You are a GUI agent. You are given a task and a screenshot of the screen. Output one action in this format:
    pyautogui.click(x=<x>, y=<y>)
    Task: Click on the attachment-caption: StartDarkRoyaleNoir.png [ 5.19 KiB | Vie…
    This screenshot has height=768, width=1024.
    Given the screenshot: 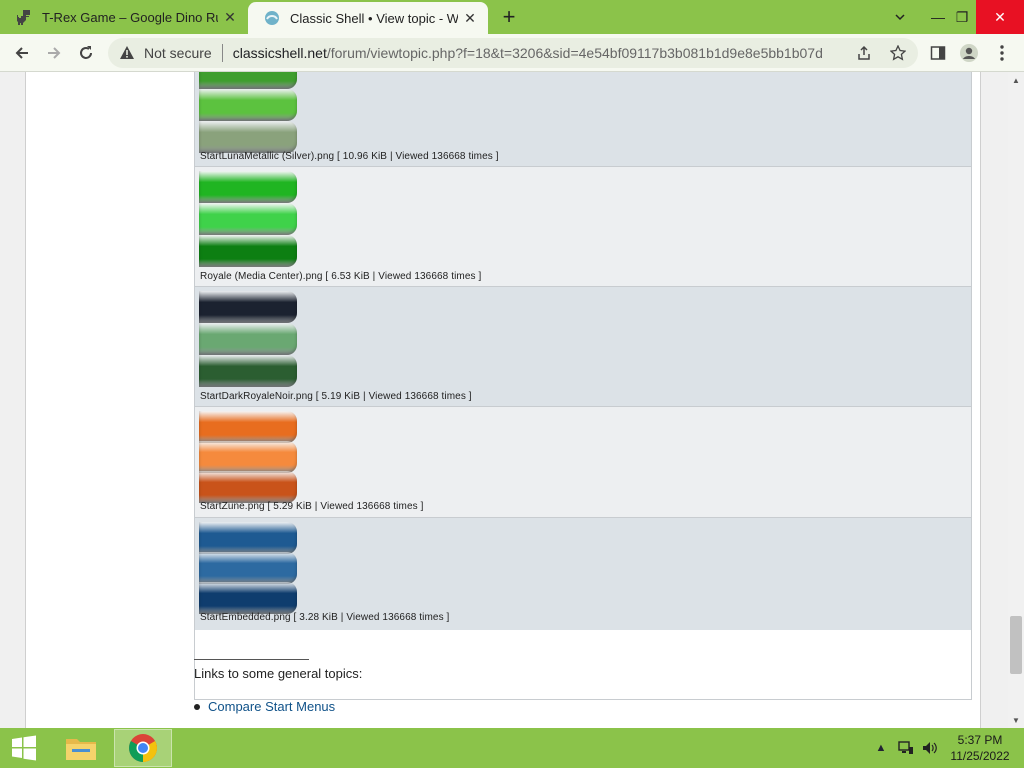 What is the action you would take?
    pyautogui.click(x=336, y=396)
    